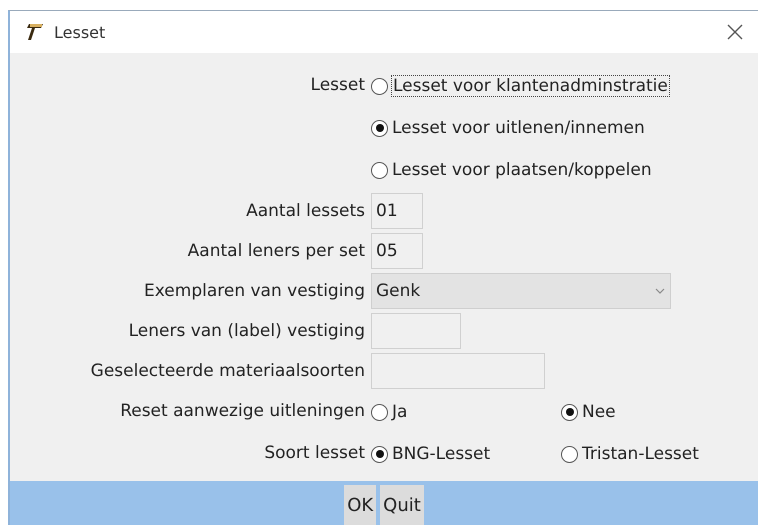 This screenshot has height=526, width=758. I want to click on chevron-icon, so click(660, 291).